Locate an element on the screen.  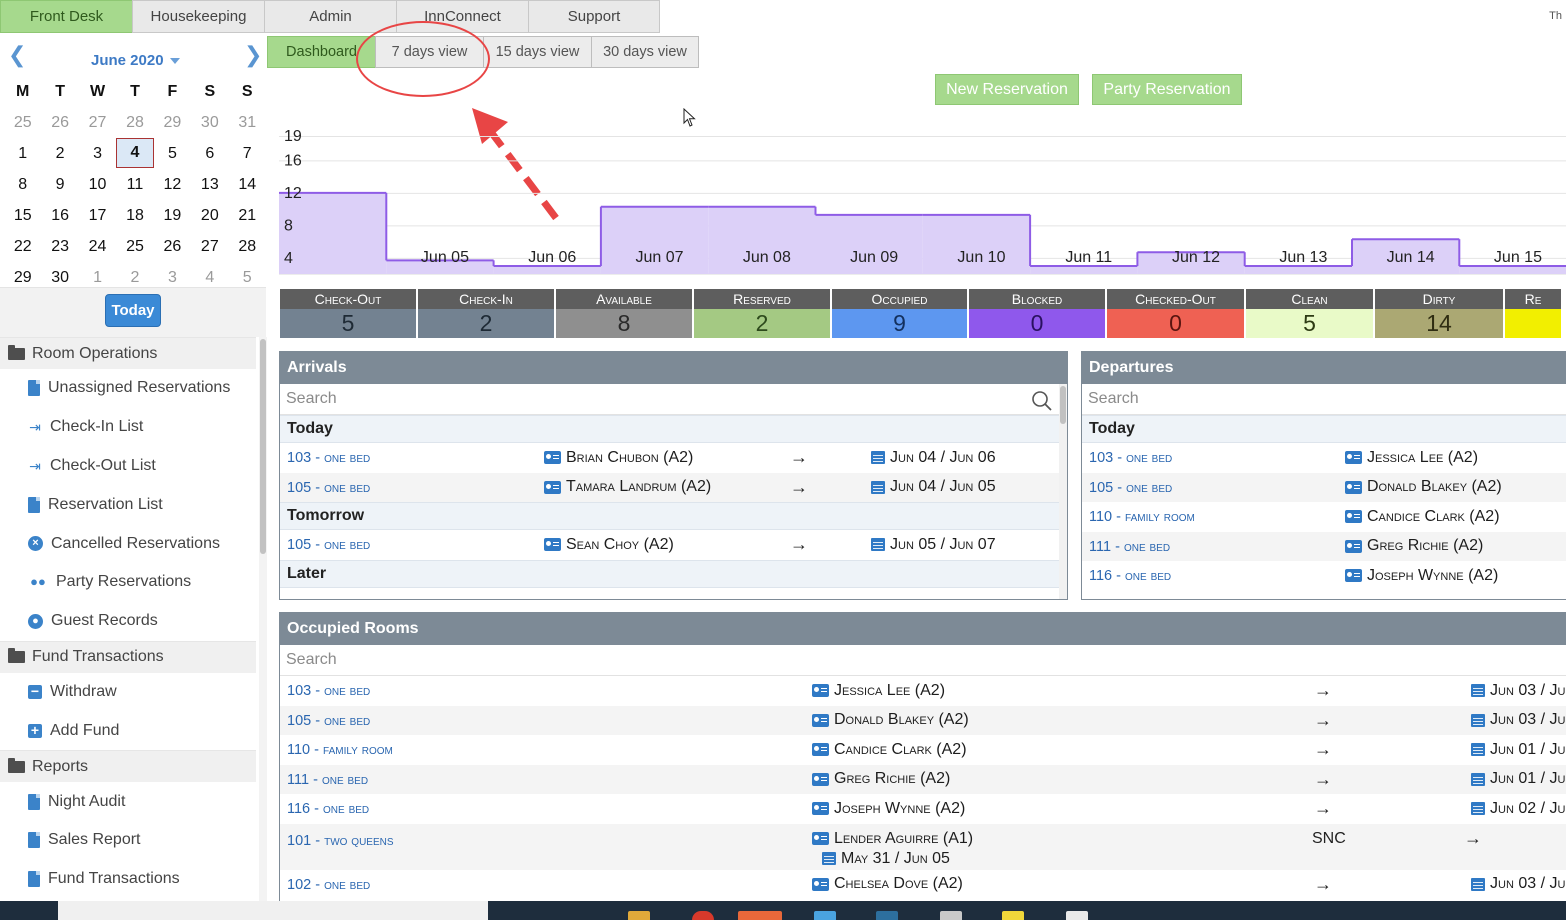
sidebar-scrollbar-thumb is located at coordinates (263, 446).